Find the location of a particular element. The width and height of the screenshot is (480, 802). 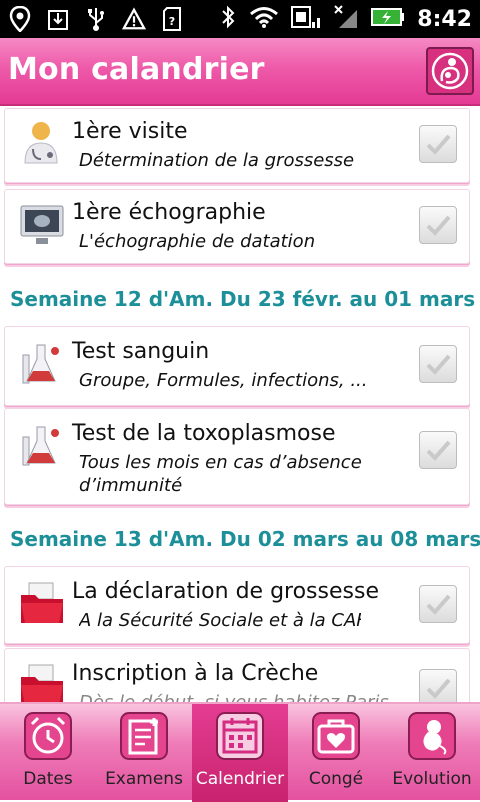

fetus-icon is located at coordinates (432, 736).